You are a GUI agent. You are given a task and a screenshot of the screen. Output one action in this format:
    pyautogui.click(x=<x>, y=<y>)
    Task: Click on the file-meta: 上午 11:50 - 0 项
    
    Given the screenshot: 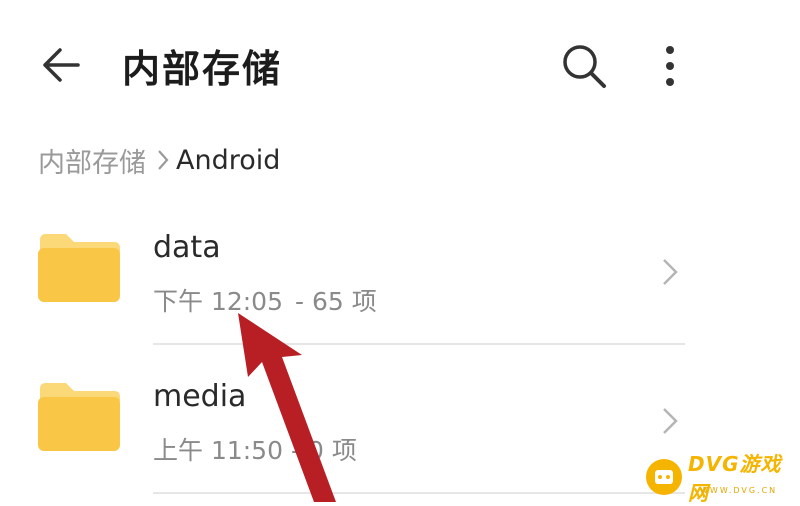 What is the action you would take?
    pyautogui.click(x=255, y=449)
    